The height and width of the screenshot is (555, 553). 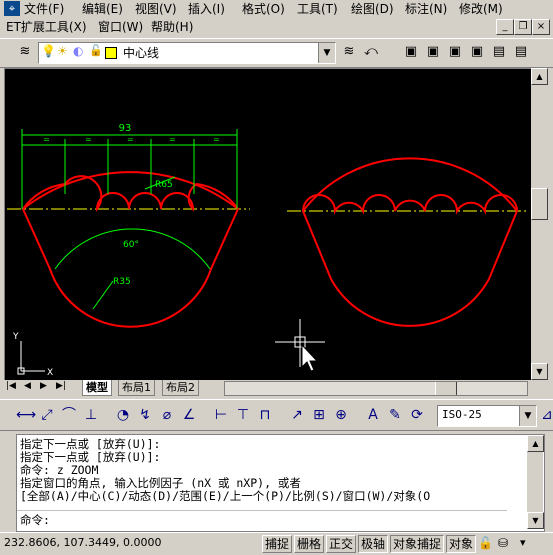 What do you see at coordinates (446, 388) in the screenshot?
I see `hscroll-thumb` at bounding box center [446, 388].